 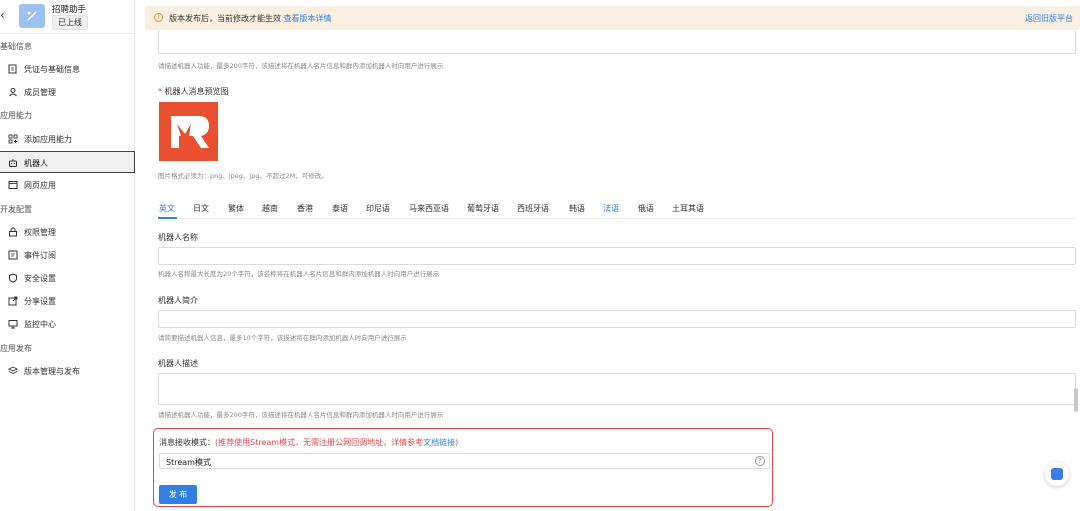 What do you see at coordinates (178, 363) in the screenshot?
I see `robot-description-label: 机器人描述` at bounding box center [178, 363].